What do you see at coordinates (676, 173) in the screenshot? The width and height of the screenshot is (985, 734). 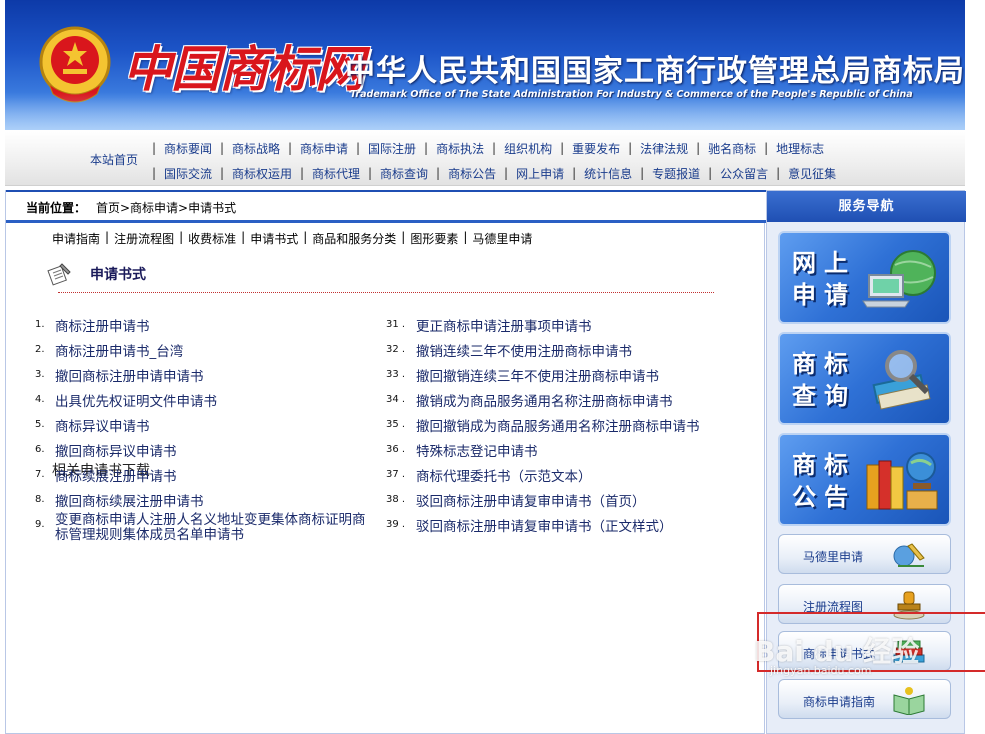 I see `nav-link: 专题报道` at bounding box center [676, 173].